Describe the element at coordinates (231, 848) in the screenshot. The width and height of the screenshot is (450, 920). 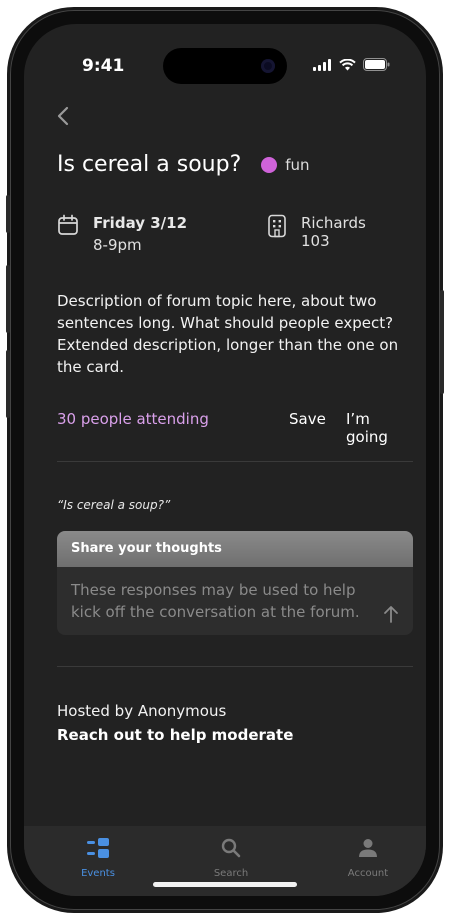
I see `search-icon` at that location.